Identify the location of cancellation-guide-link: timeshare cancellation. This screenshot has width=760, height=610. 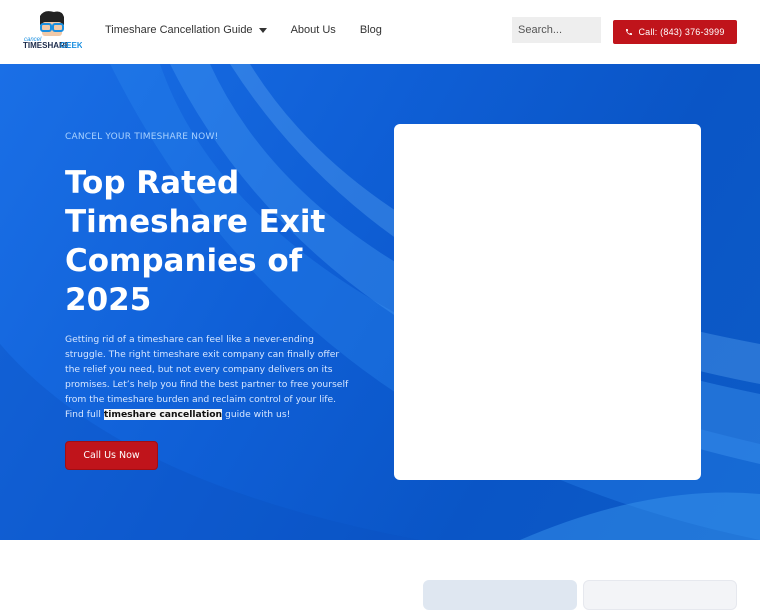
(163, 414).